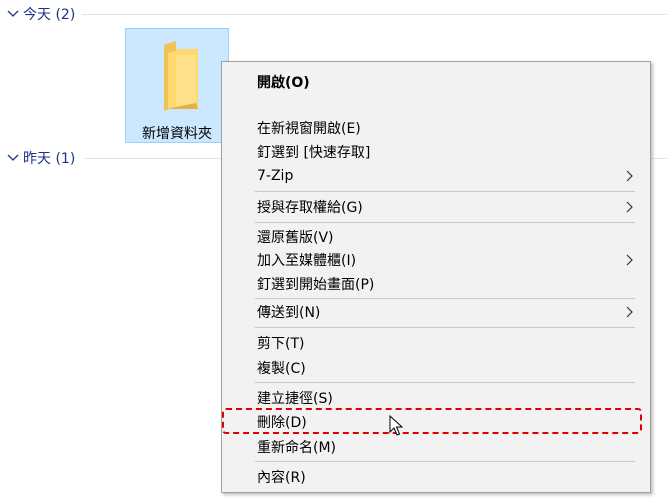 The height and width of the screenshot is (503, 667). What do you see at coordinates (436, 237) in the screenshot?
I see `menu-item-restore-versions: 還原舊版(V)` at bounding box center [436, 237].